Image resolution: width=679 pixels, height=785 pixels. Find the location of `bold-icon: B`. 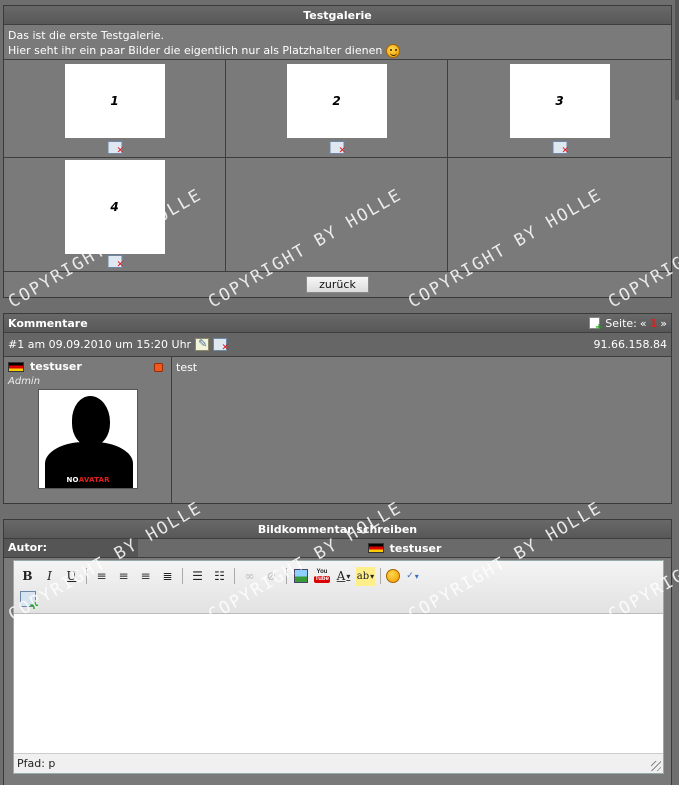

bold-icon: B is located at coordinates (27, 576).